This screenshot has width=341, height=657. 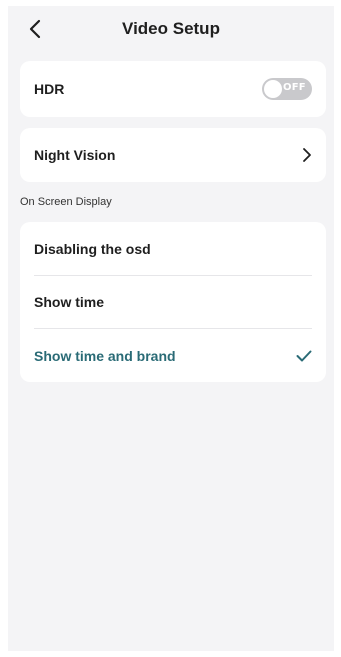 What do you see at coordinates (75, 155) in the screenshot?
I see `night-vision-label: Night Vision` at bounding box center [75, 155].